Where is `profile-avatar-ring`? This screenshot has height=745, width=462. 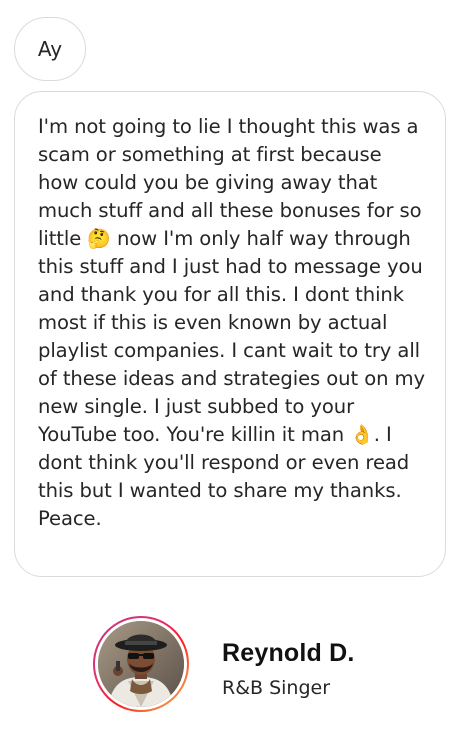 profile-avatar-ring is located at coordinates (141, 664).